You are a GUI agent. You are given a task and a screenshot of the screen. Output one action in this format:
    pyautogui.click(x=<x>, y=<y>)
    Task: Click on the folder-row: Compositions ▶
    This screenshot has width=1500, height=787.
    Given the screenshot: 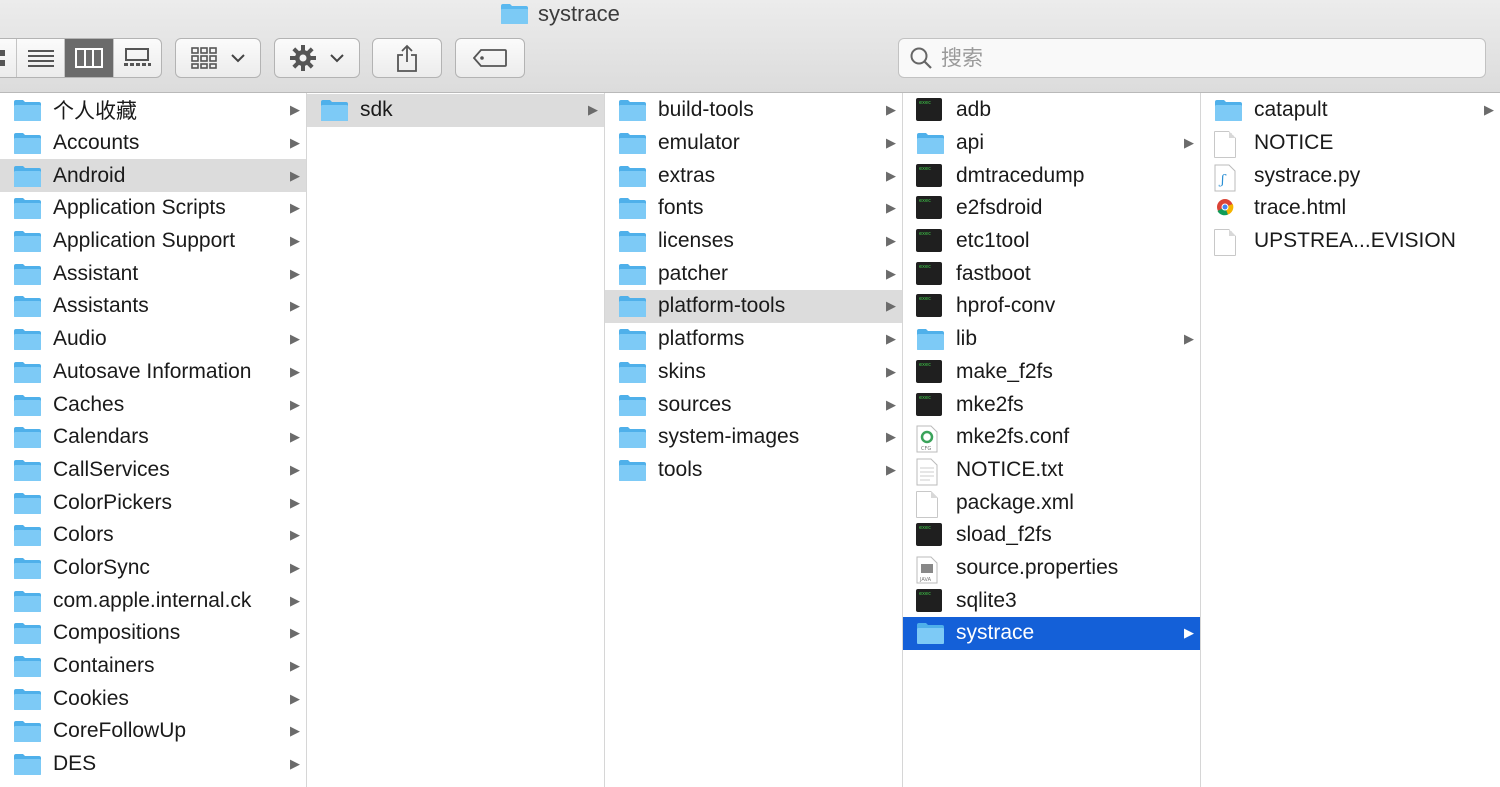 What is the action you would take?
    pyautogui.click(x=153, y=633)
    